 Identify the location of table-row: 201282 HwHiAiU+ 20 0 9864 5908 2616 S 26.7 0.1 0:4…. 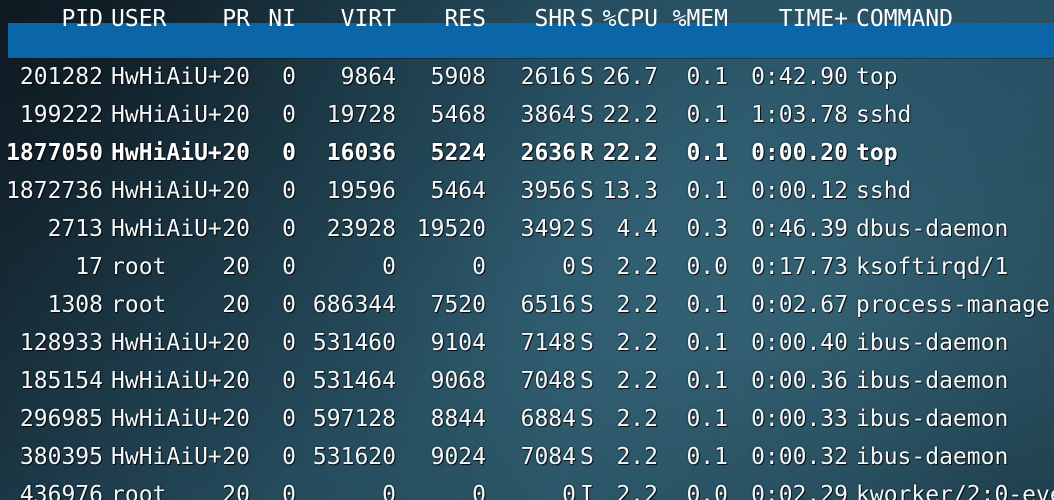
(527, 77).